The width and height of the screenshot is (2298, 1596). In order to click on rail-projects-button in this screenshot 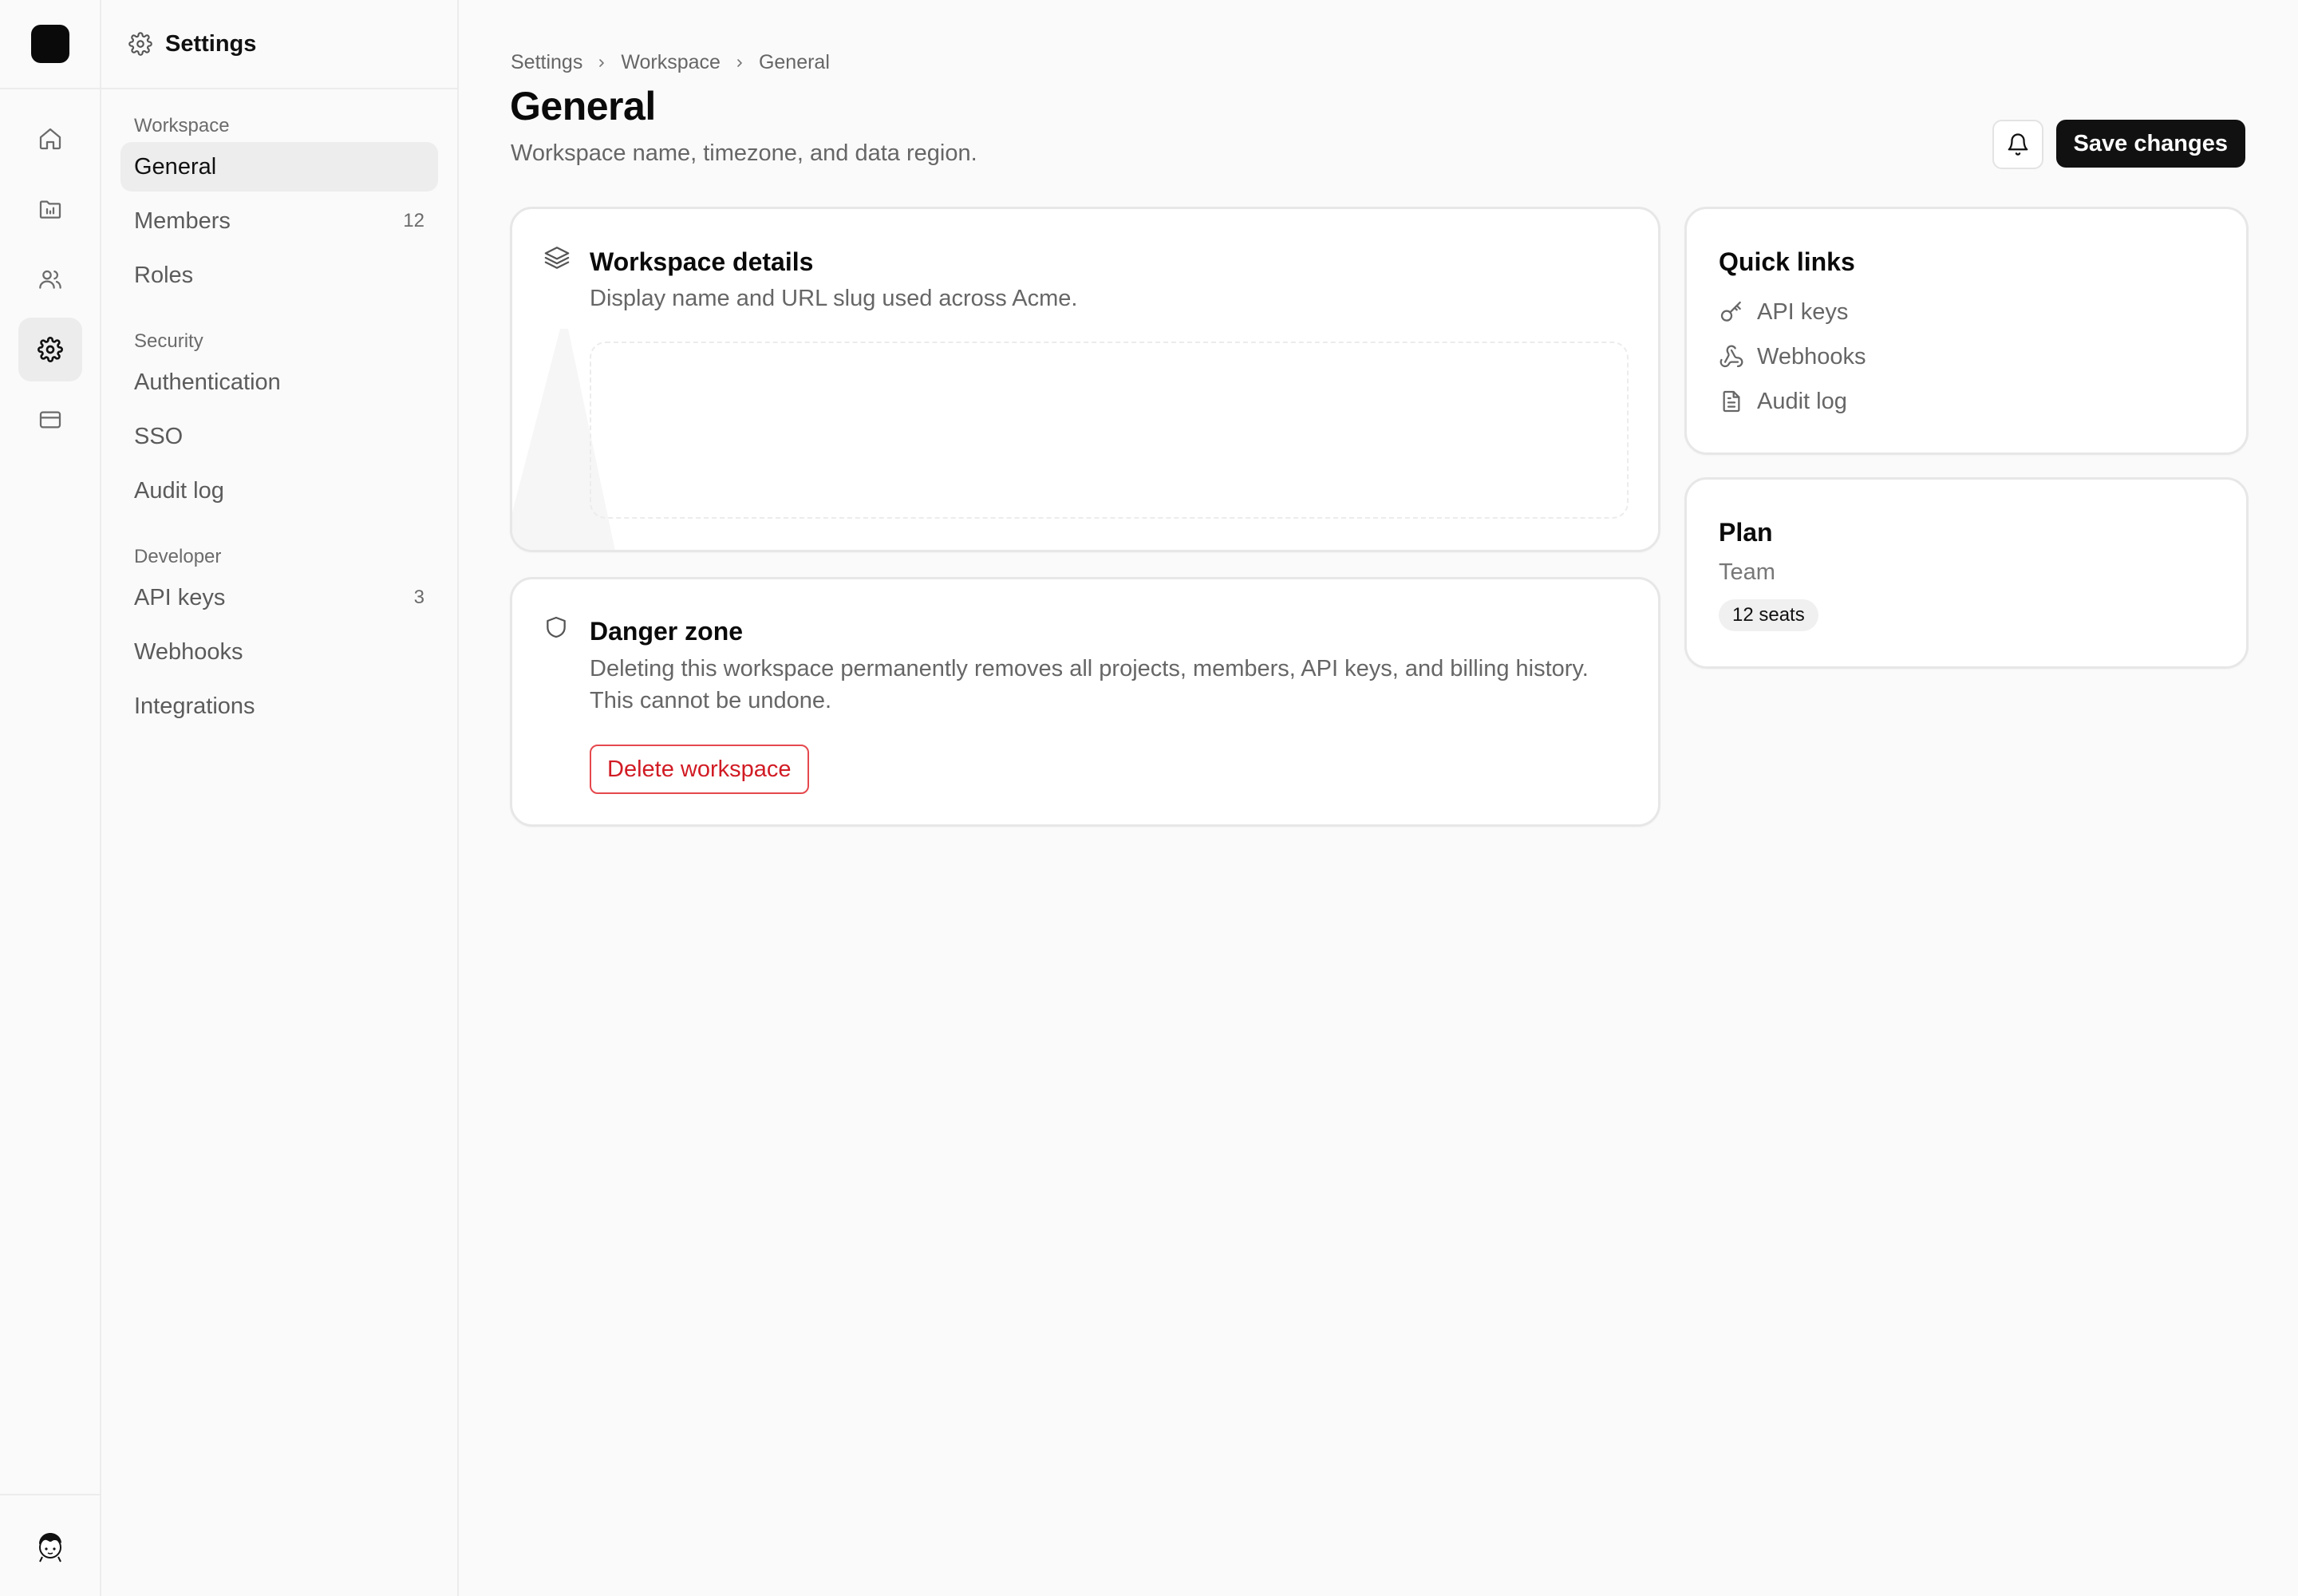, I will do `click(50, 209)`.